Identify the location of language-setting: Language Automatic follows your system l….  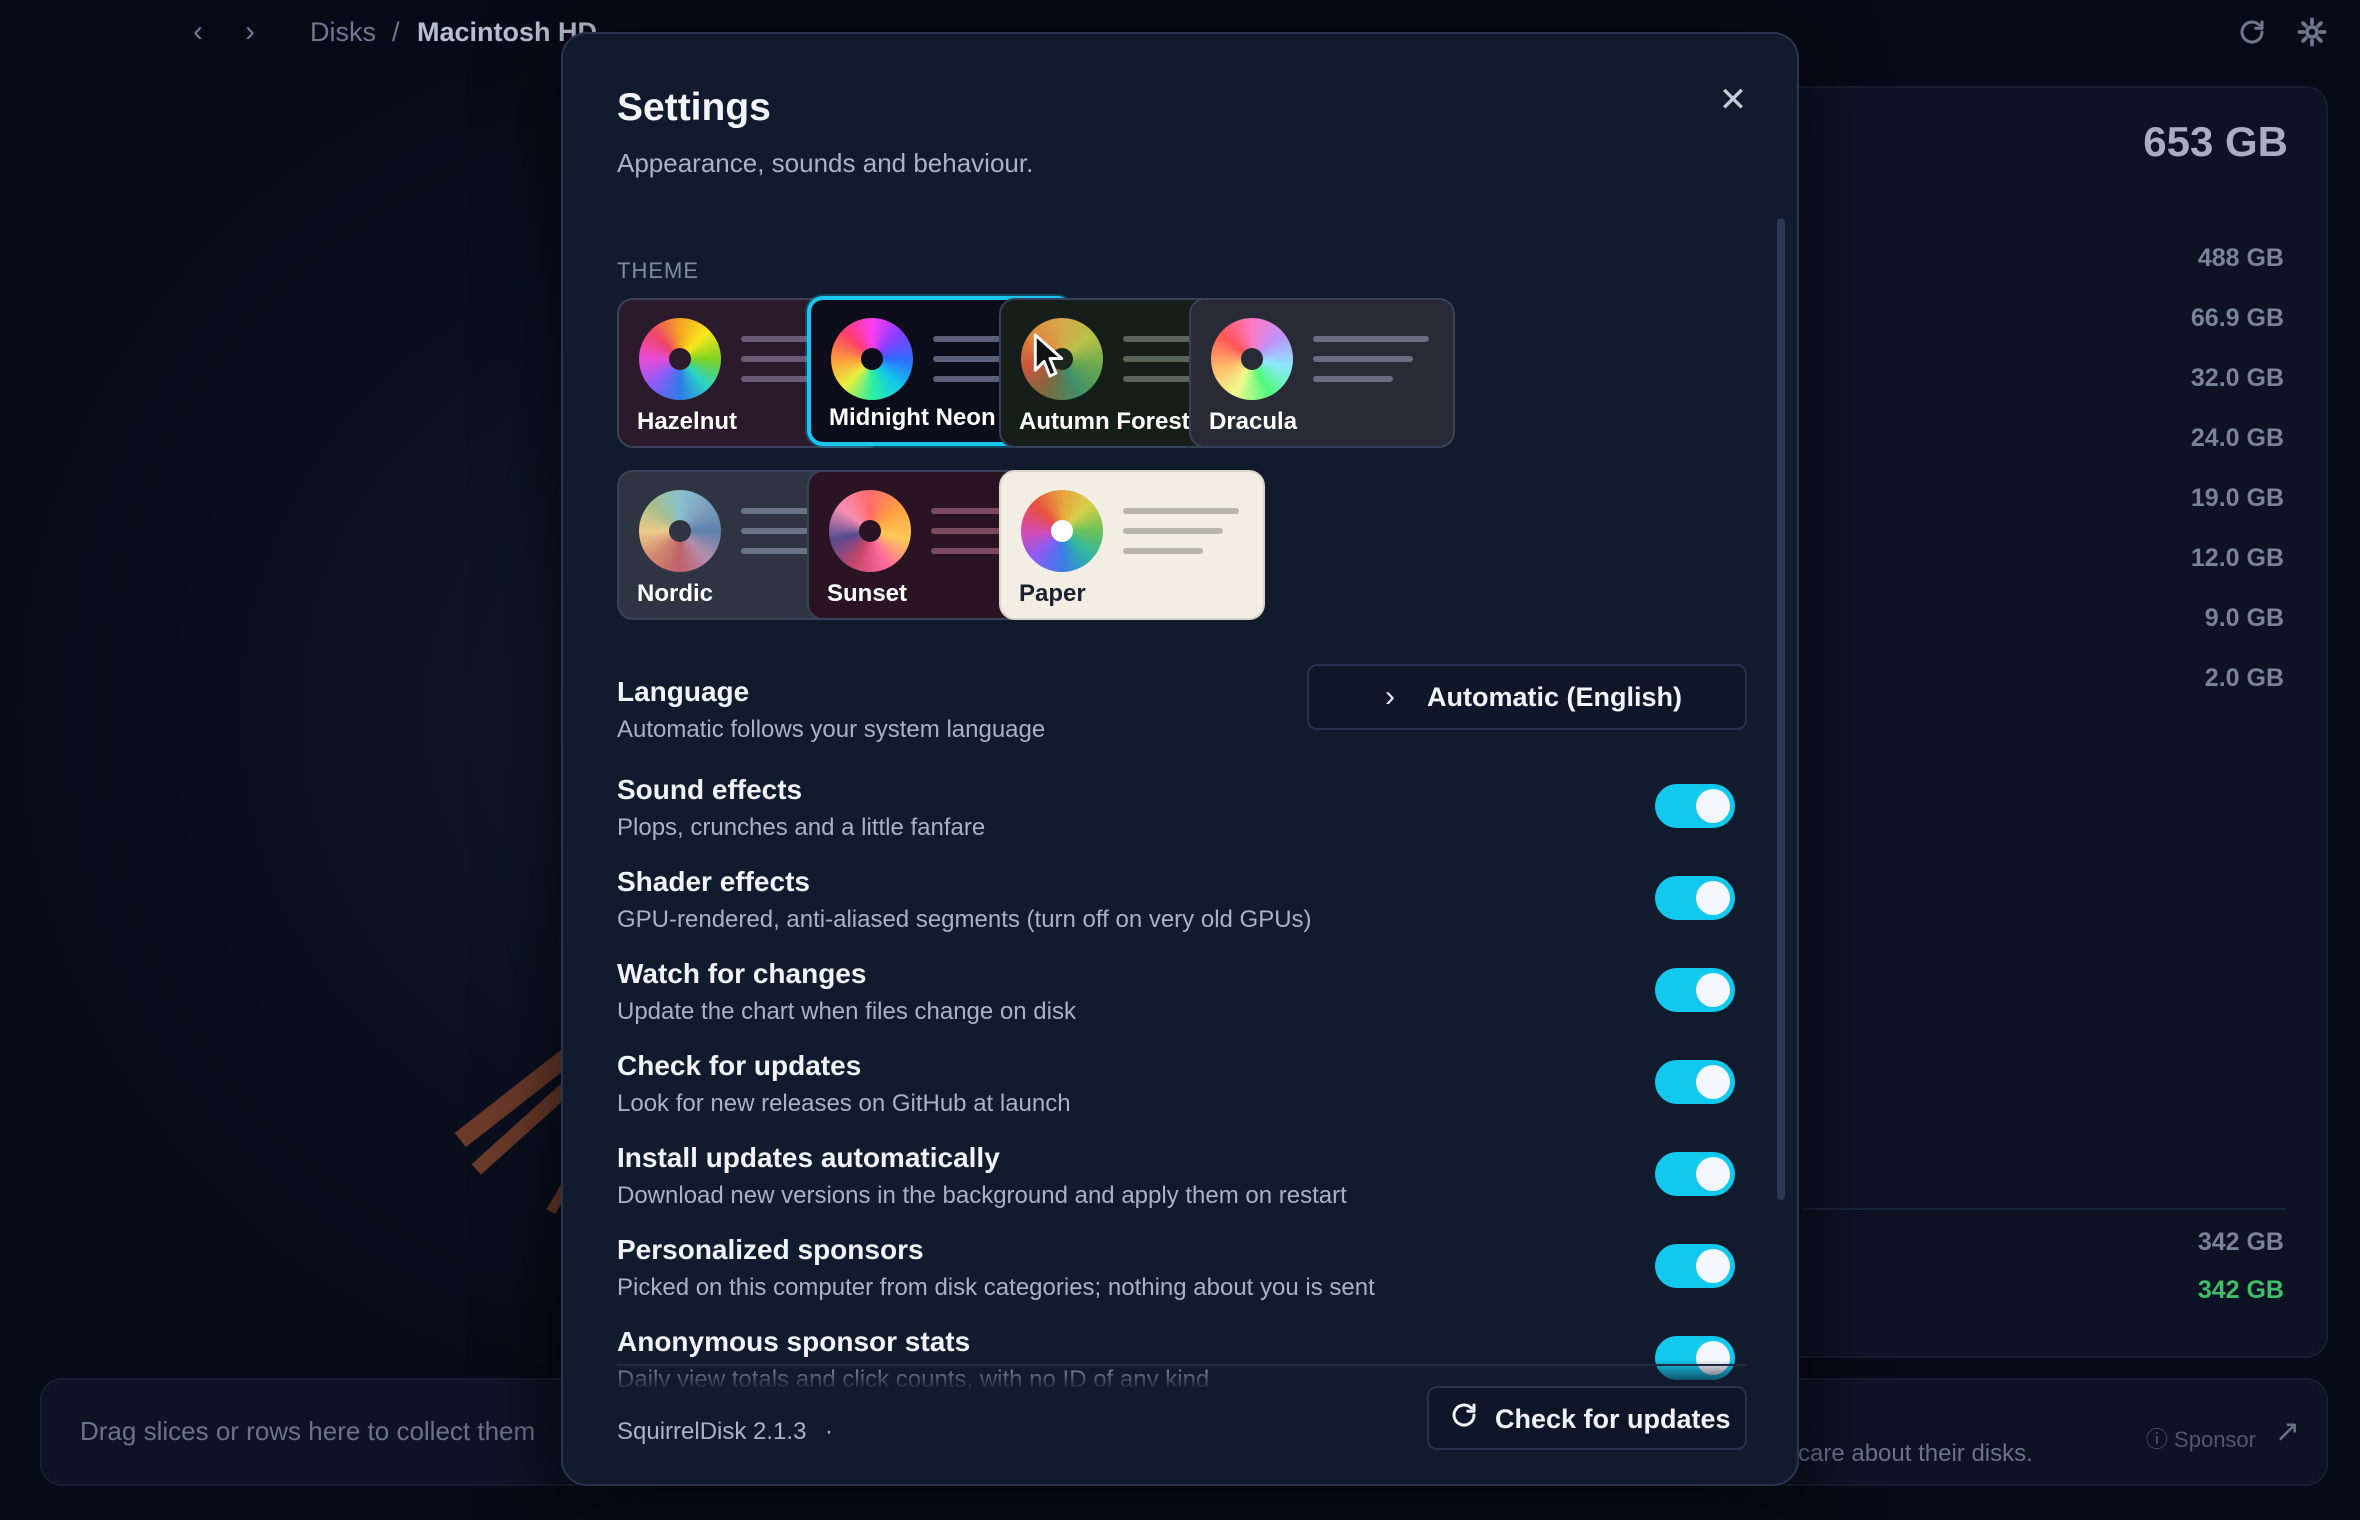
(1182, 710).